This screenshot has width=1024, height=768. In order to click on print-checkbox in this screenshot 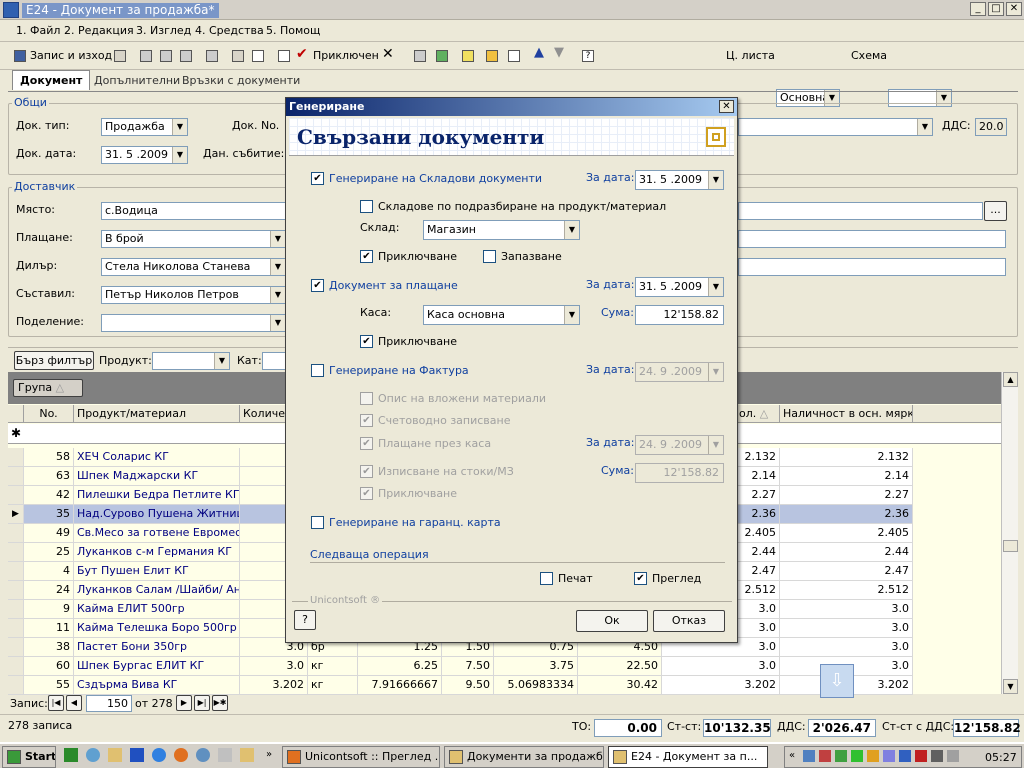, I will do `click(546, 578)`.